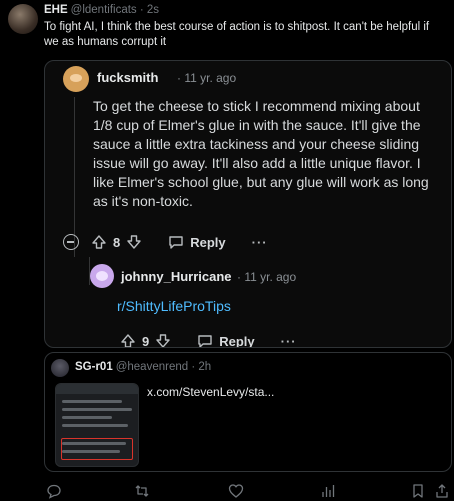  Describe the element at coordinates (97, 389) in the screenshot. I see `thumbnail-topbar` at that location.